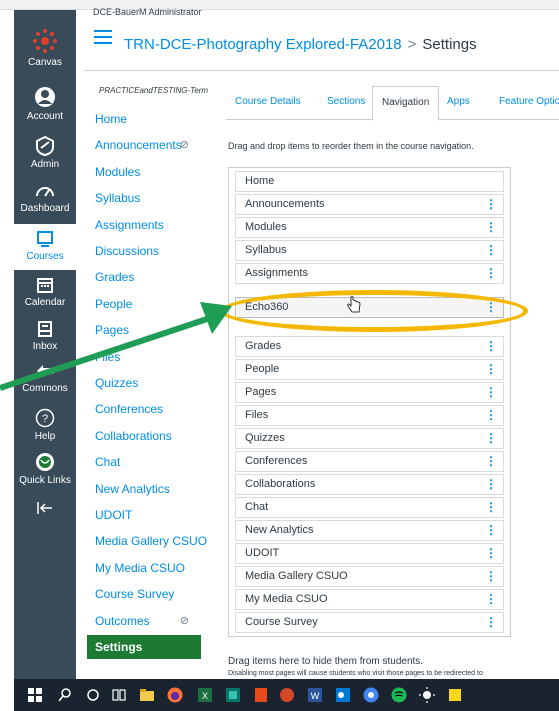  Describe the element at coordinates (371, 695) in the screenshot. I see `chrome-icon` at that location.